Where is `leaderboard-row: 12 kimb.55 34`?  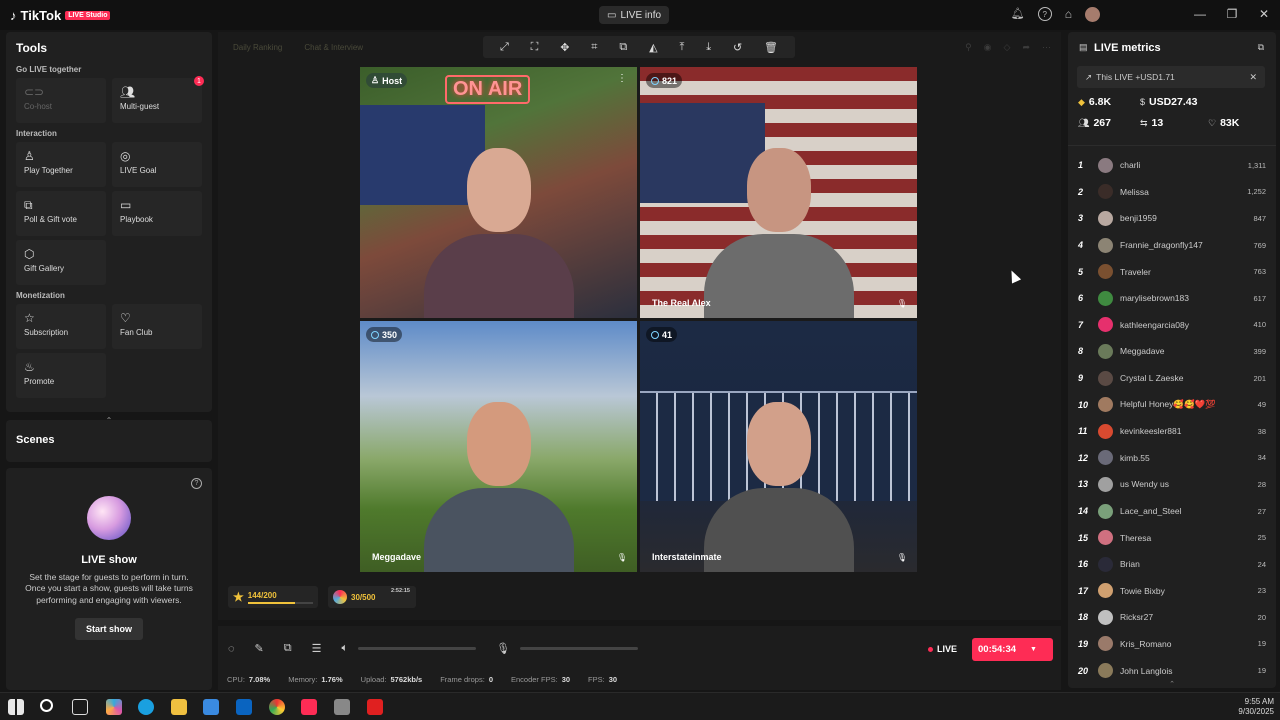
leaderboard-row: 12 kimb.55 34 is located at coordinates (1172, 458).